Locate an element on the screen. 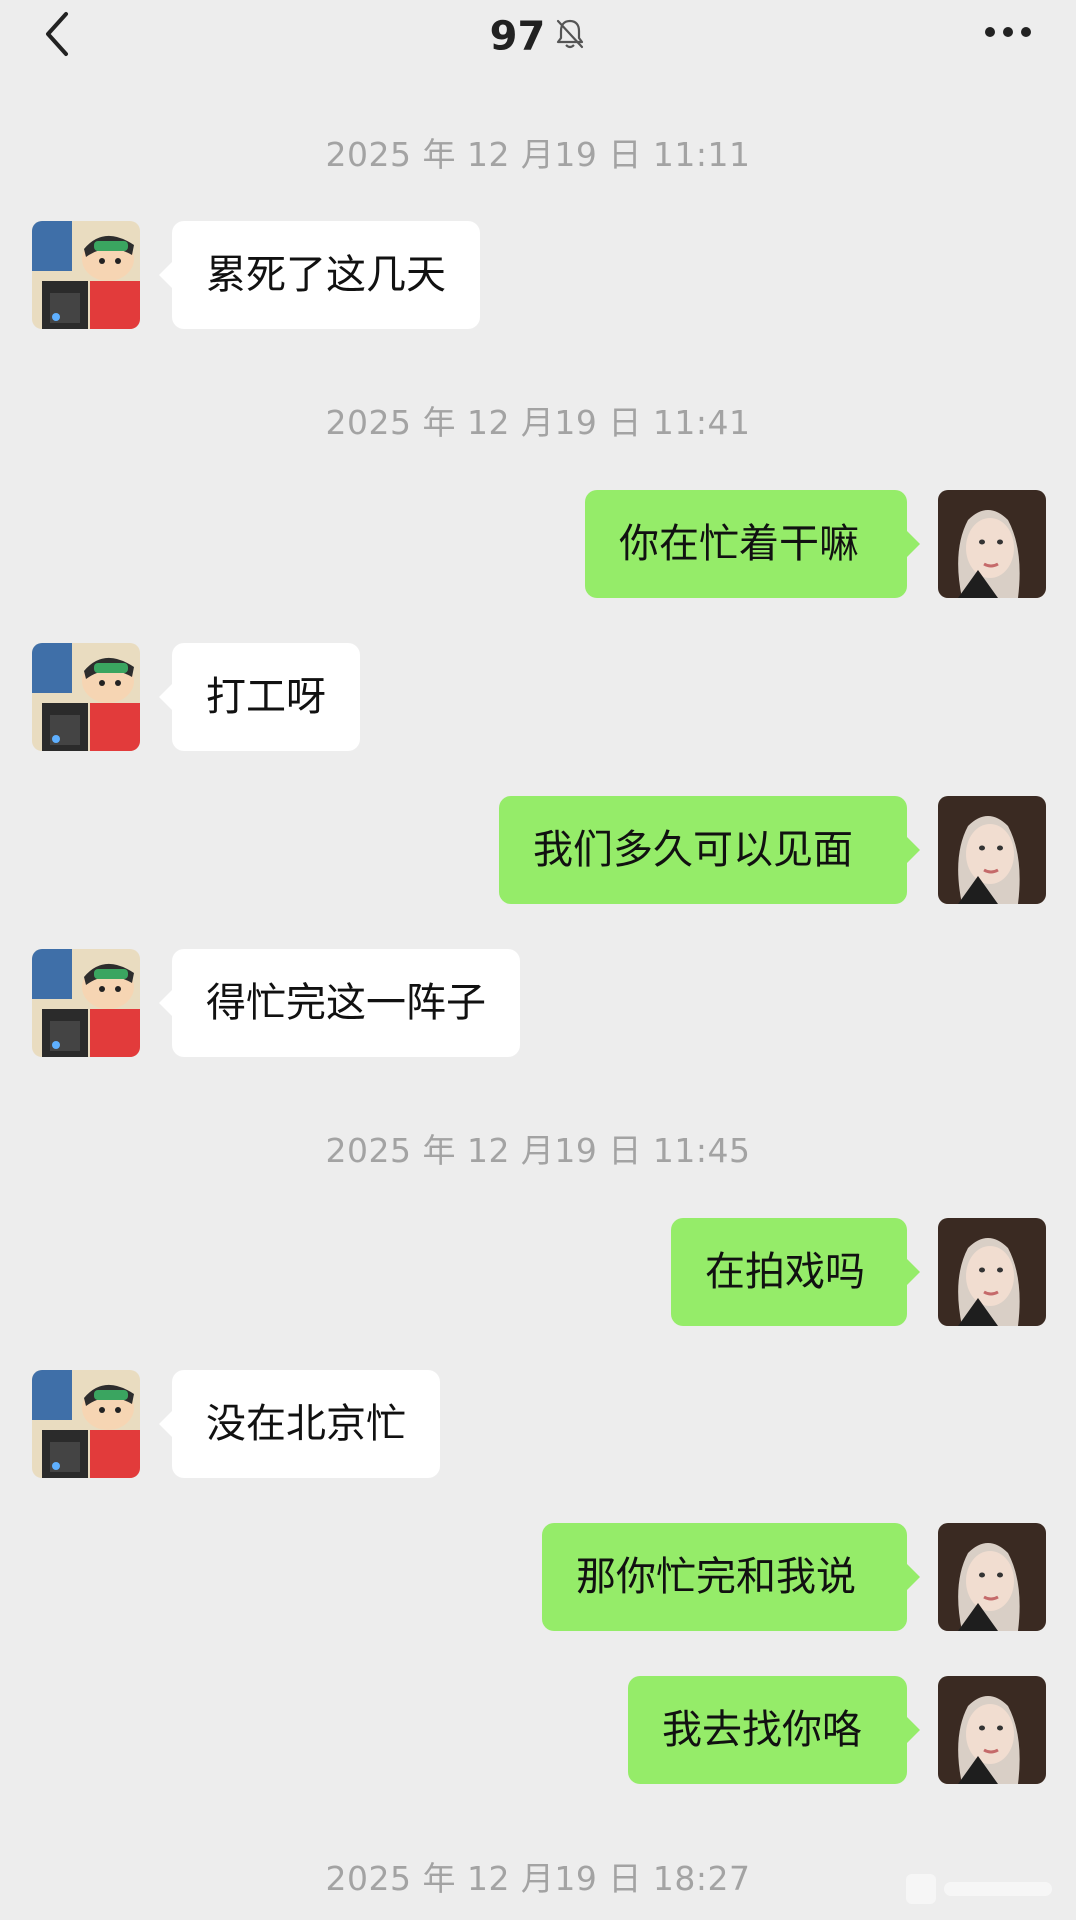  message-bubble-incoming: 打工呀 is located at coordinates (259, 697).